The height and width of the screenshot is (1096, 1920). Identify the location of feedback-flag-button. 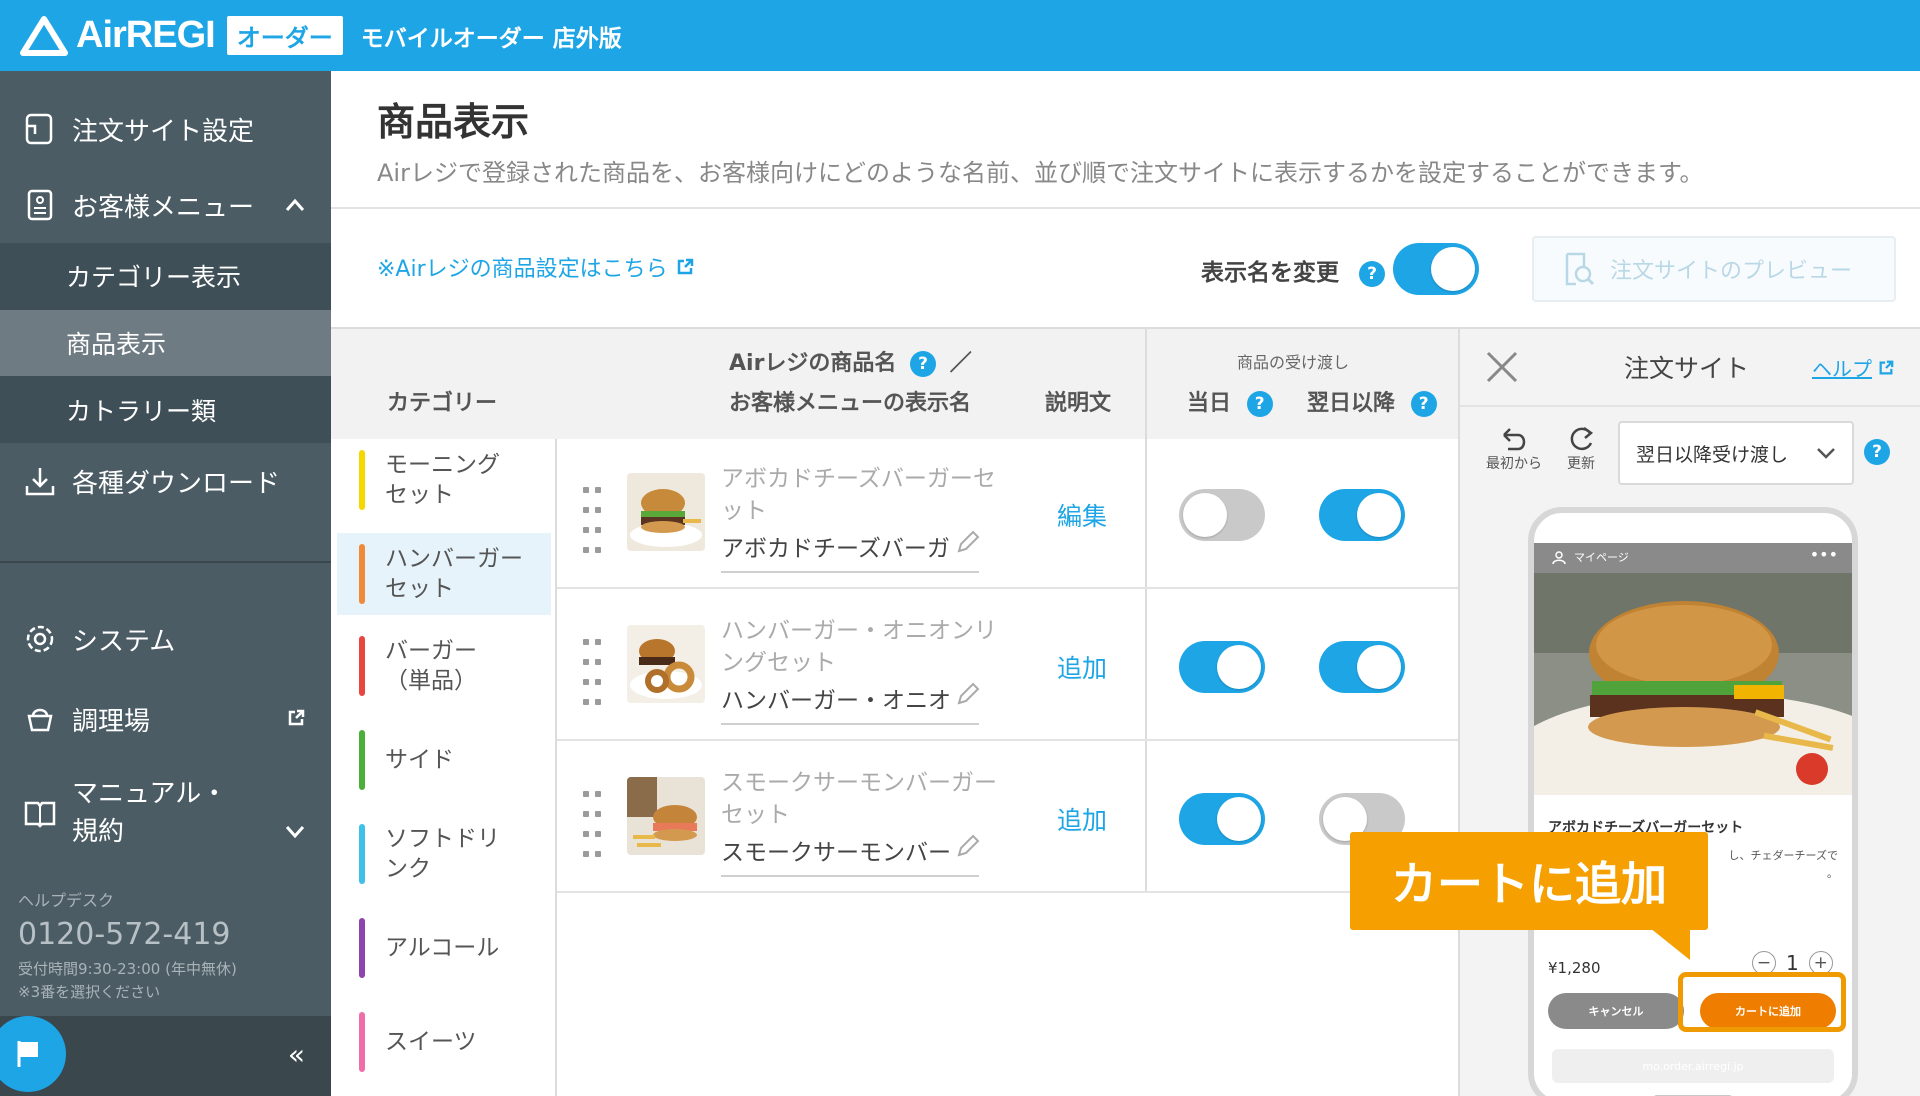
(33, 1054).